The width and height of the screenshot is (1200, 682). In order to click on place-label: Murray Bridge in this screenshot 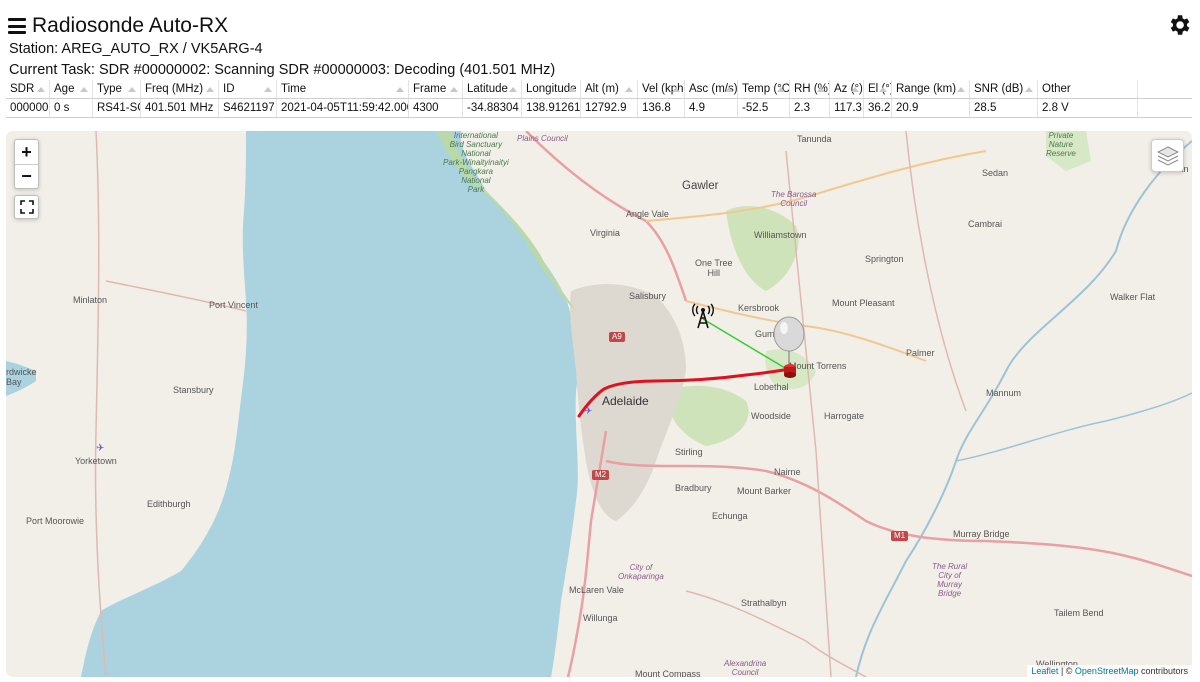, I will do `click(981, 534)`.